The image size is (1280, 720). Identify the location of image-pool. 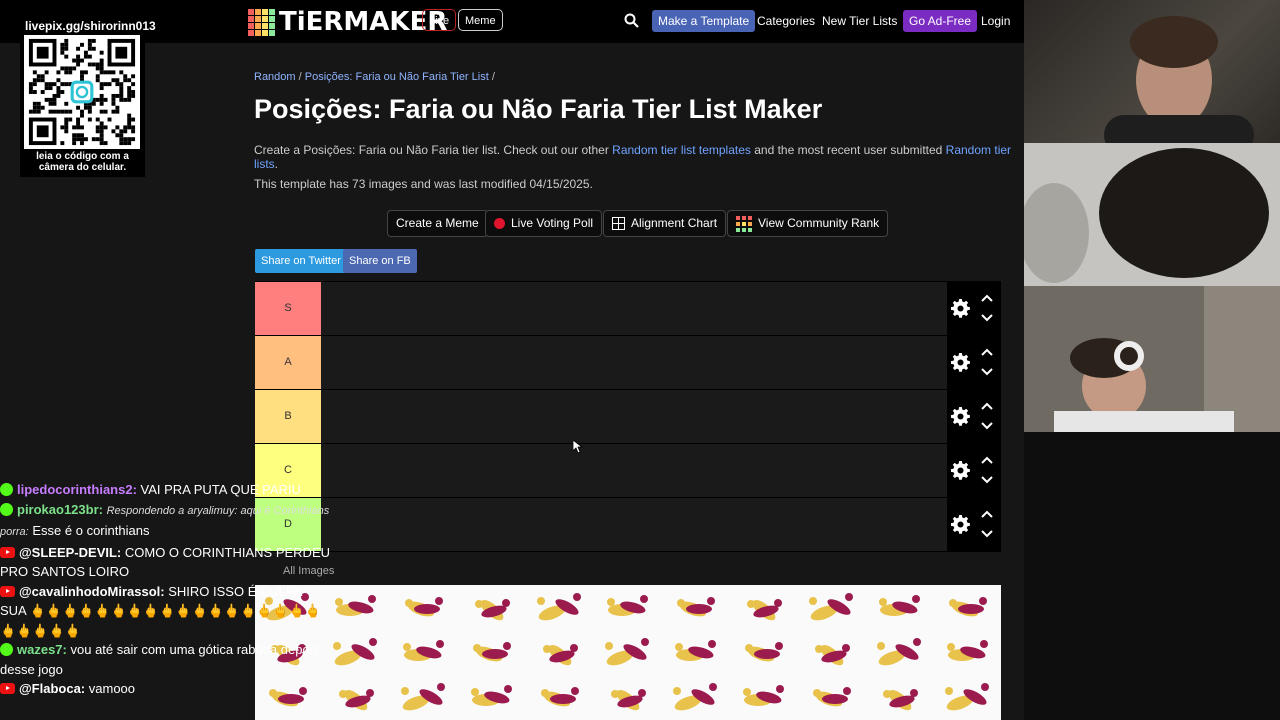
(628, 652).